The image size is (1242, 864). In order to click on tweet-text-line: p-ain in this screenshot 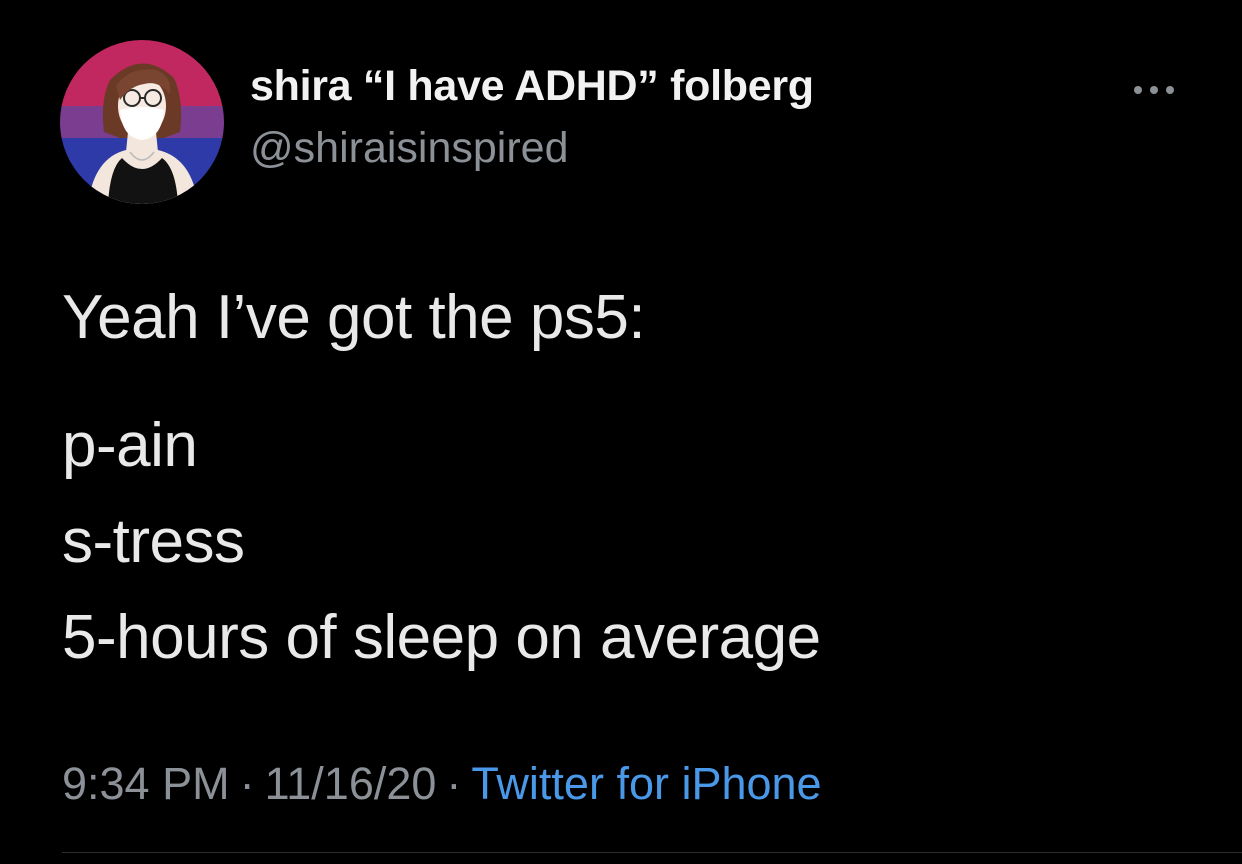, I will do `click(130, 445)`.